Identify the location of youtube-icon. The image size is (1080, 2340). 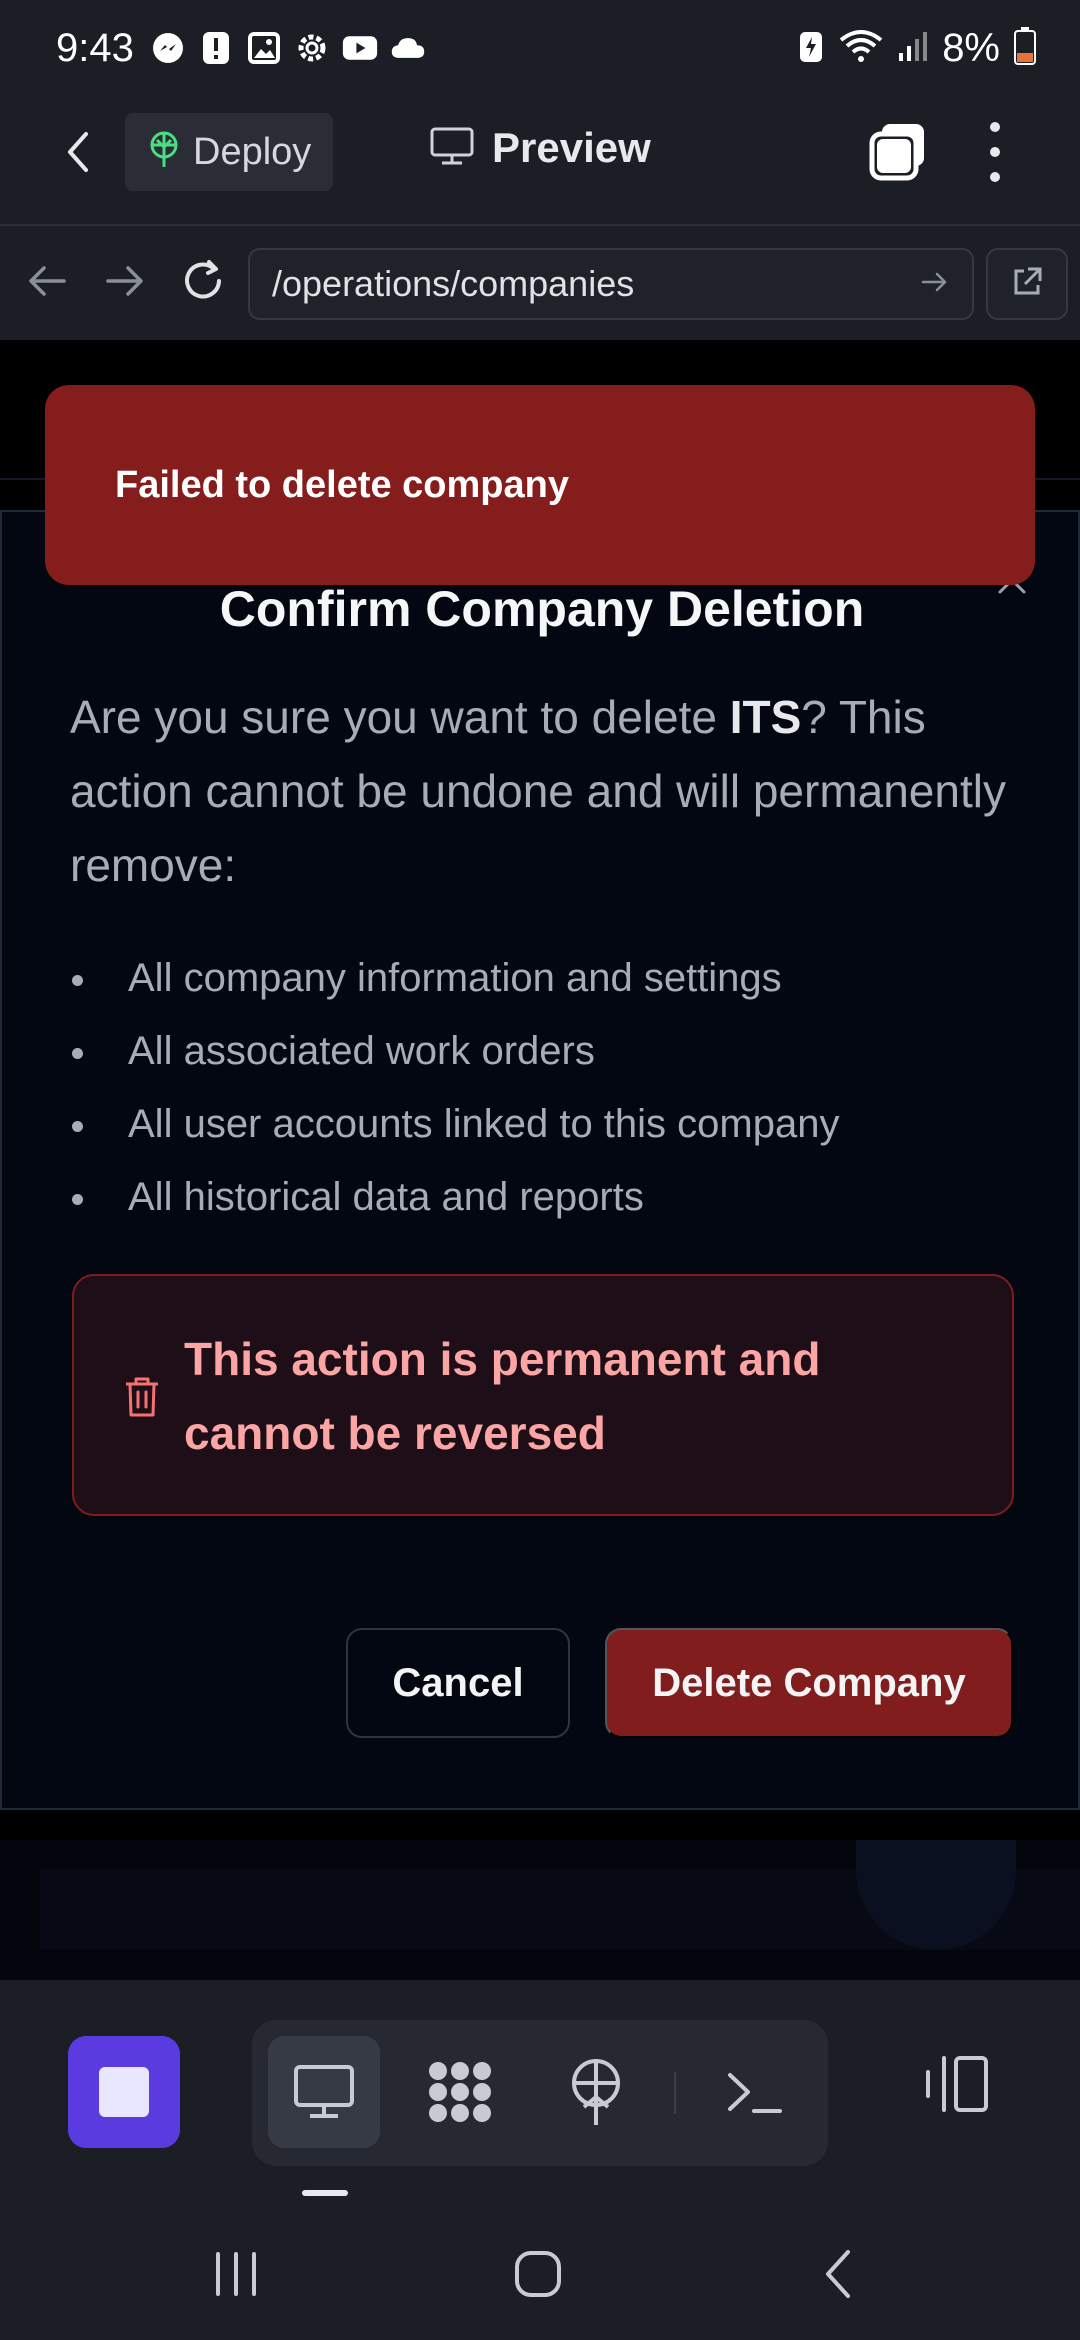
(360, 48).